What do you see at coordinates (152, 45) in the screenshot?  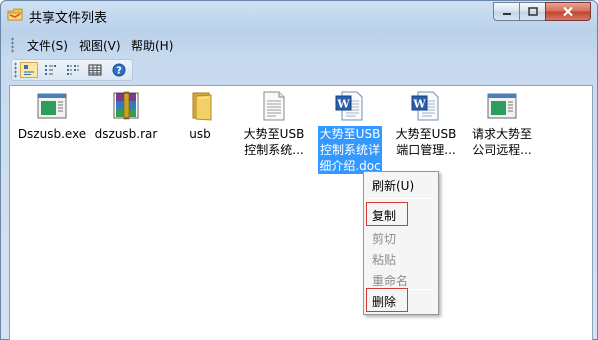 I see `menu-help: 帮助(H)` at bounding box center [152, 45].